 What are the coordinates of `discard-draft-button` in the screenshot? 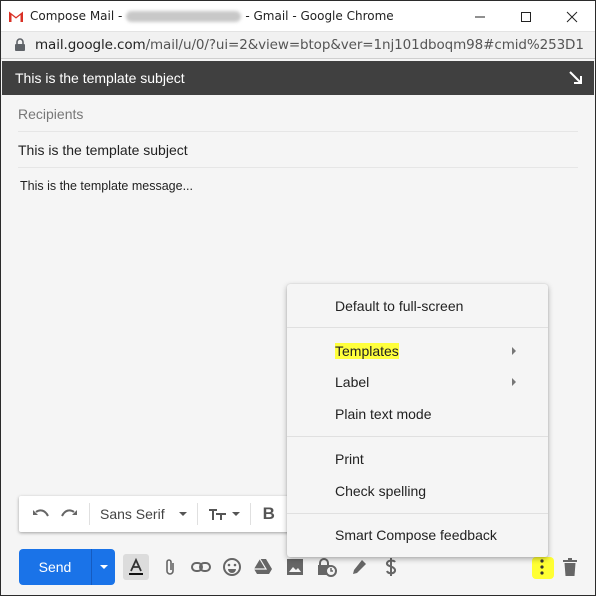 It's located at (570, 567).